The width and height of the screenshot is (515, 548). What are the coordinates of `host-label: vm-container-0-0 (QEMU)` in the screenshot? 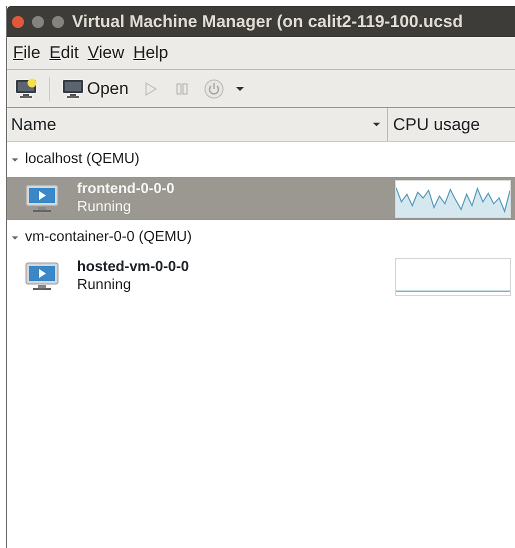 It's located at (108, 237).